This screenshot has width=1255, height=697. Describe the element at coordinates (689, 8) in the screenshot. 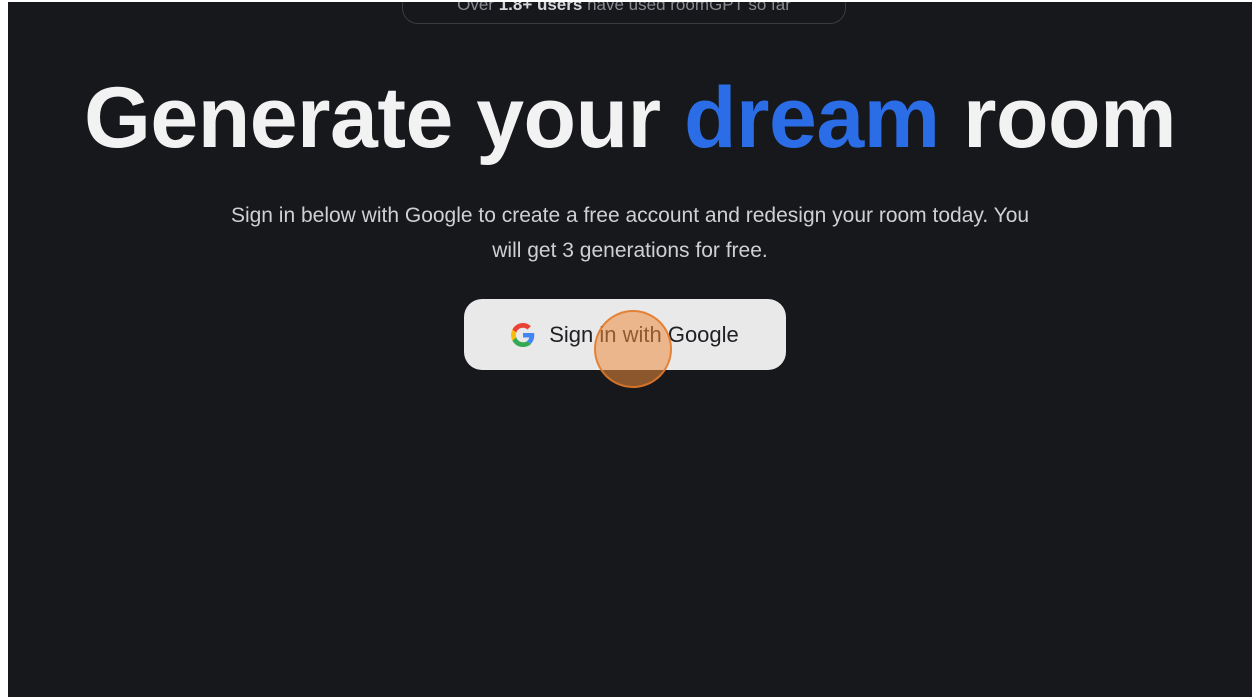

I see `banner-suffix: have used roomGPT so far` at that location.